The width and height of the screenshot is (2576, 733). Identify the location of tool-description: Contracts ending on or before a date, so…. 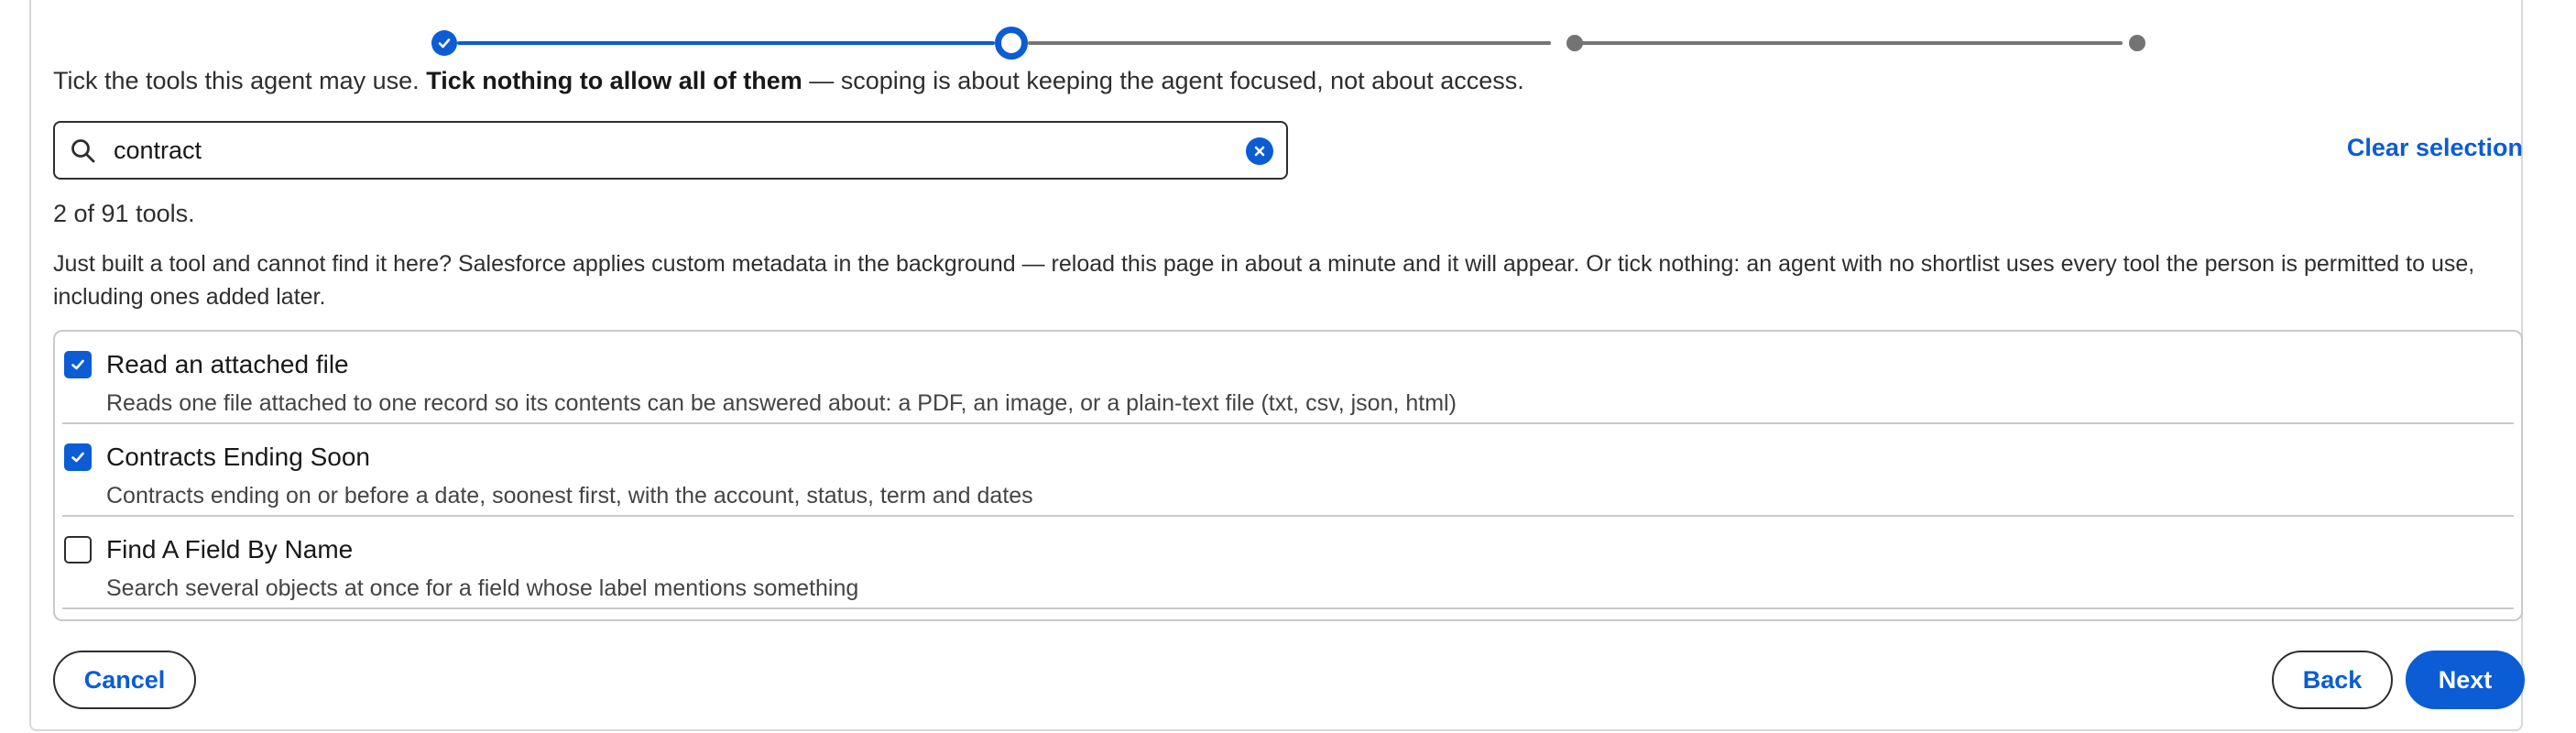
(569, 496).